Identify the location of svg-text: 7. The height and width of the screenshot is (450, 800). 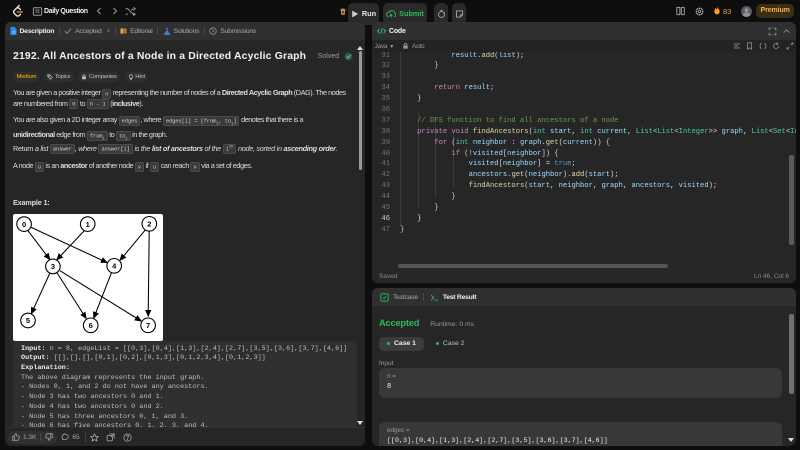
(148, 325).